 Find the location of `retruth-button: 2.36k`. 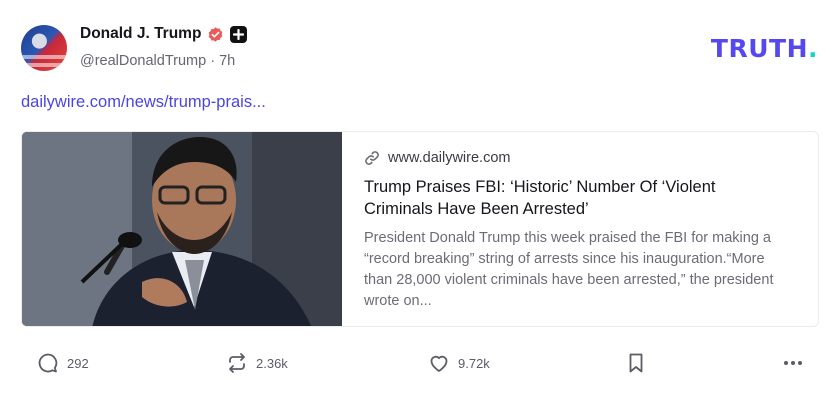

retruth-button: 2.36k is located at coordinates (257, 363).